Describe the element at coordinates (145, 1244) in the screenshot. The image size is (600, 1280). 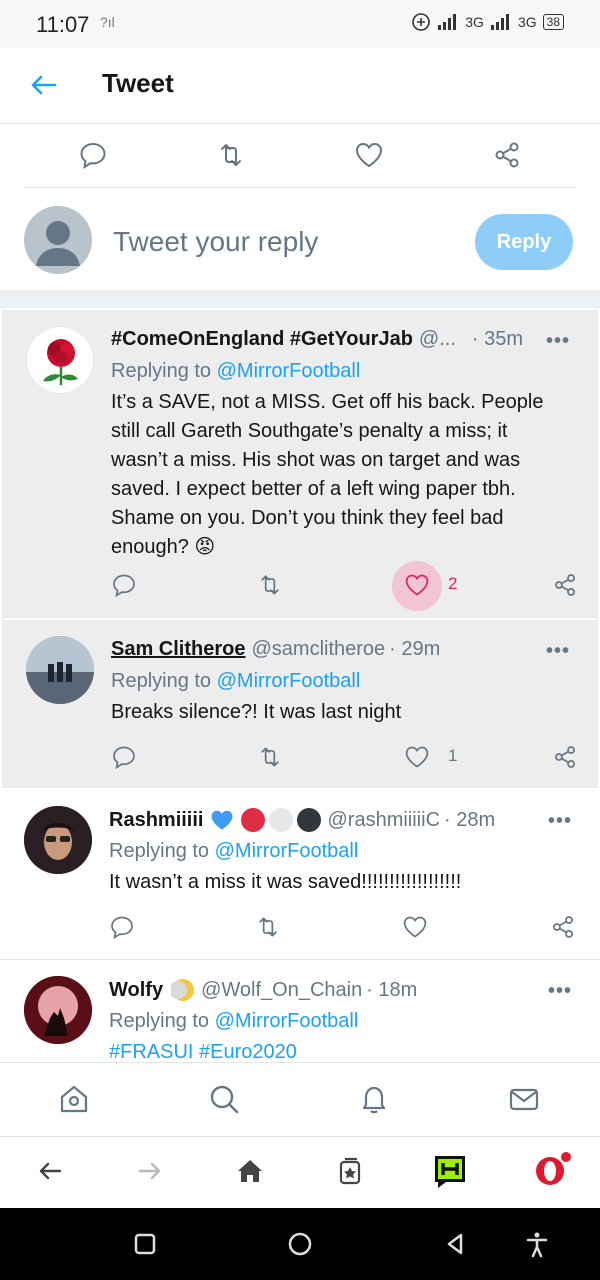
I see `recents-icon` at that location.